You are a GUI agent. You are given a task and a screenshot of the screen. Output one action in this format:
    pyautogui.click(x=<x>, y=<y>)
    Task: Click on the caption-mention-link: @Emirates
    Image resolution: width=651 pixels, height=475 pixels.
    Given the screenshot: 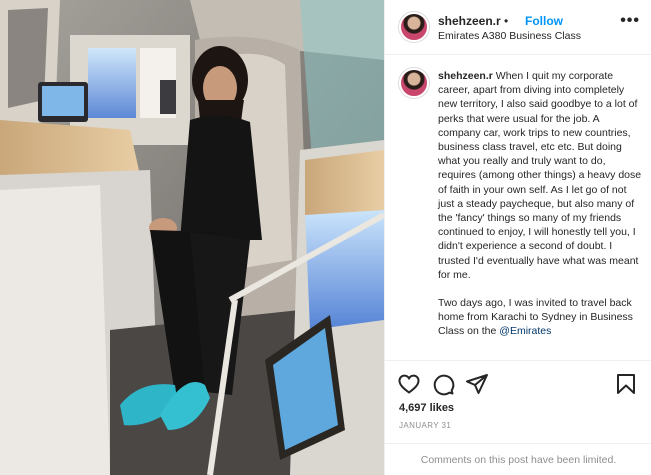 What is the action you would take?
    pyautogui.click(x=525, y=331)
    